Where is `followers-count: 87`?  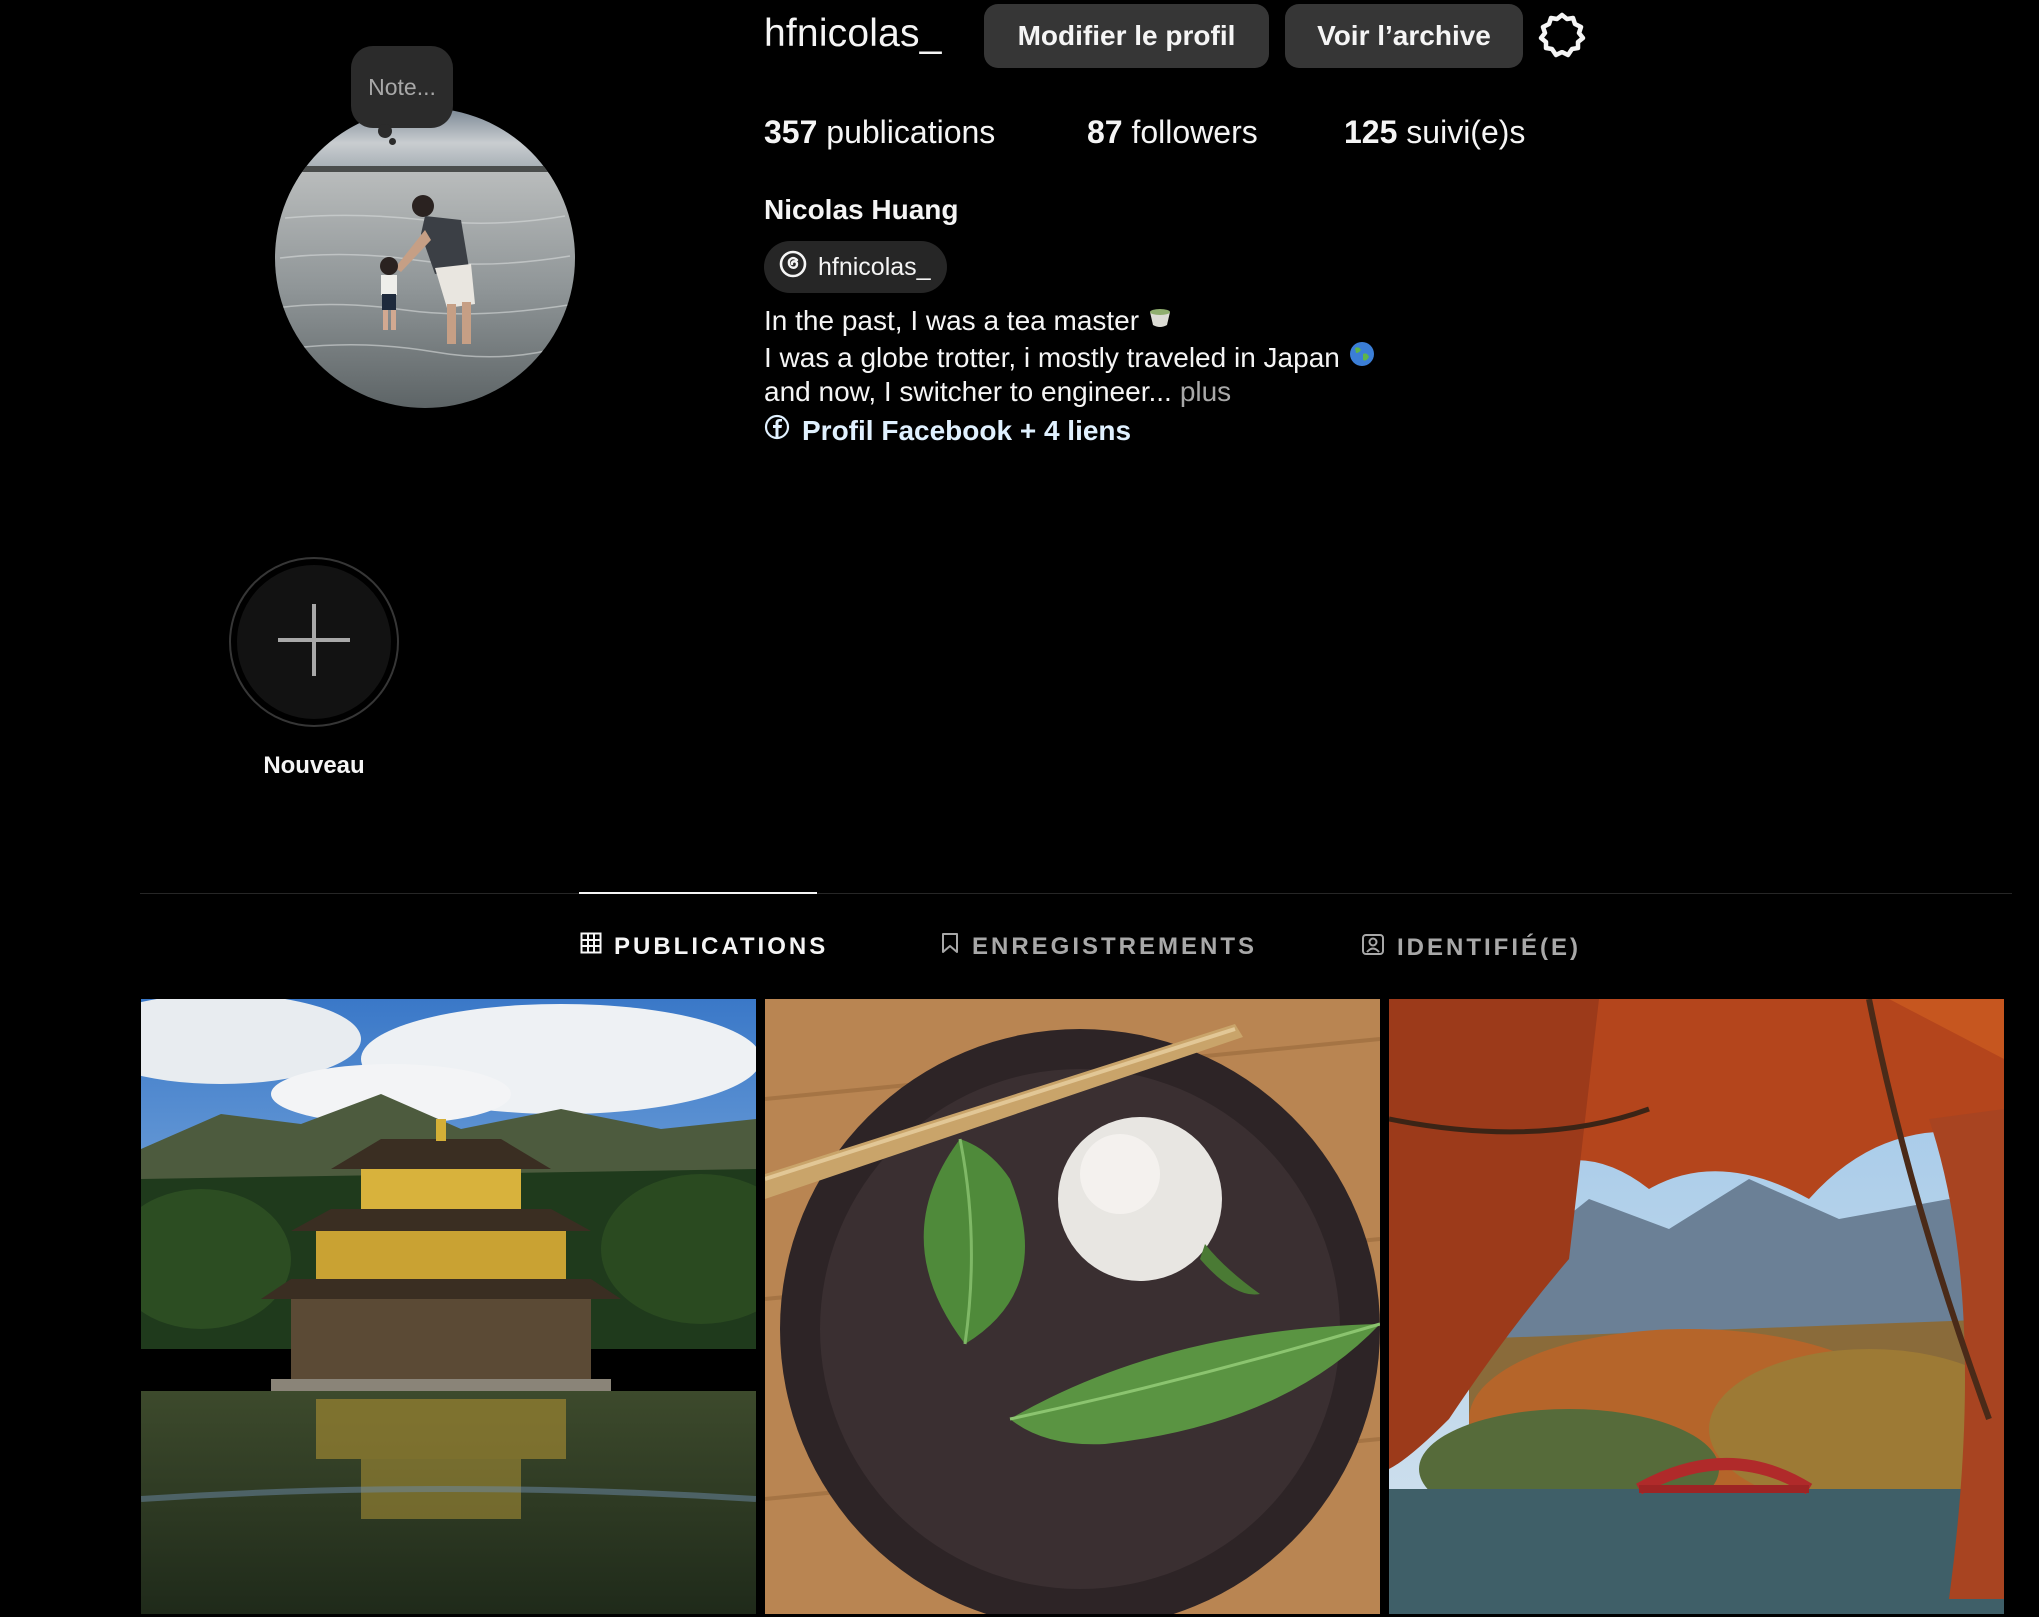
followers-count: 87 is located at coordinates (1105, 132).